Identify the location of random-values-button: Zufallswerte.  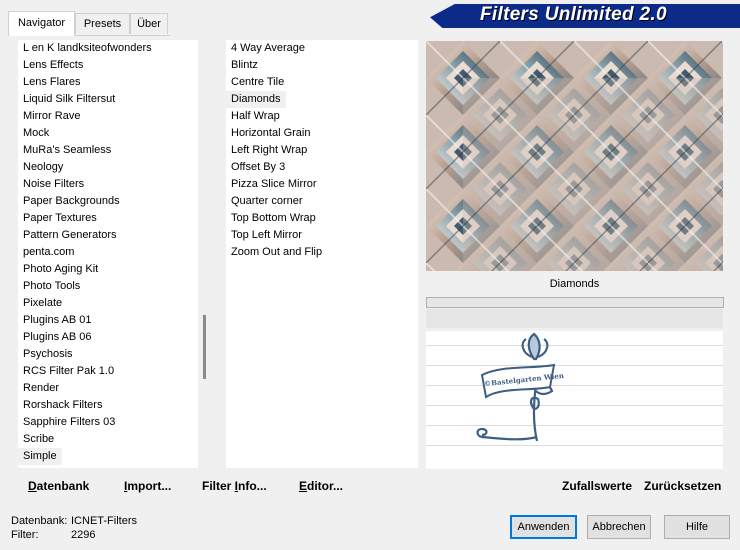
(597, 486).